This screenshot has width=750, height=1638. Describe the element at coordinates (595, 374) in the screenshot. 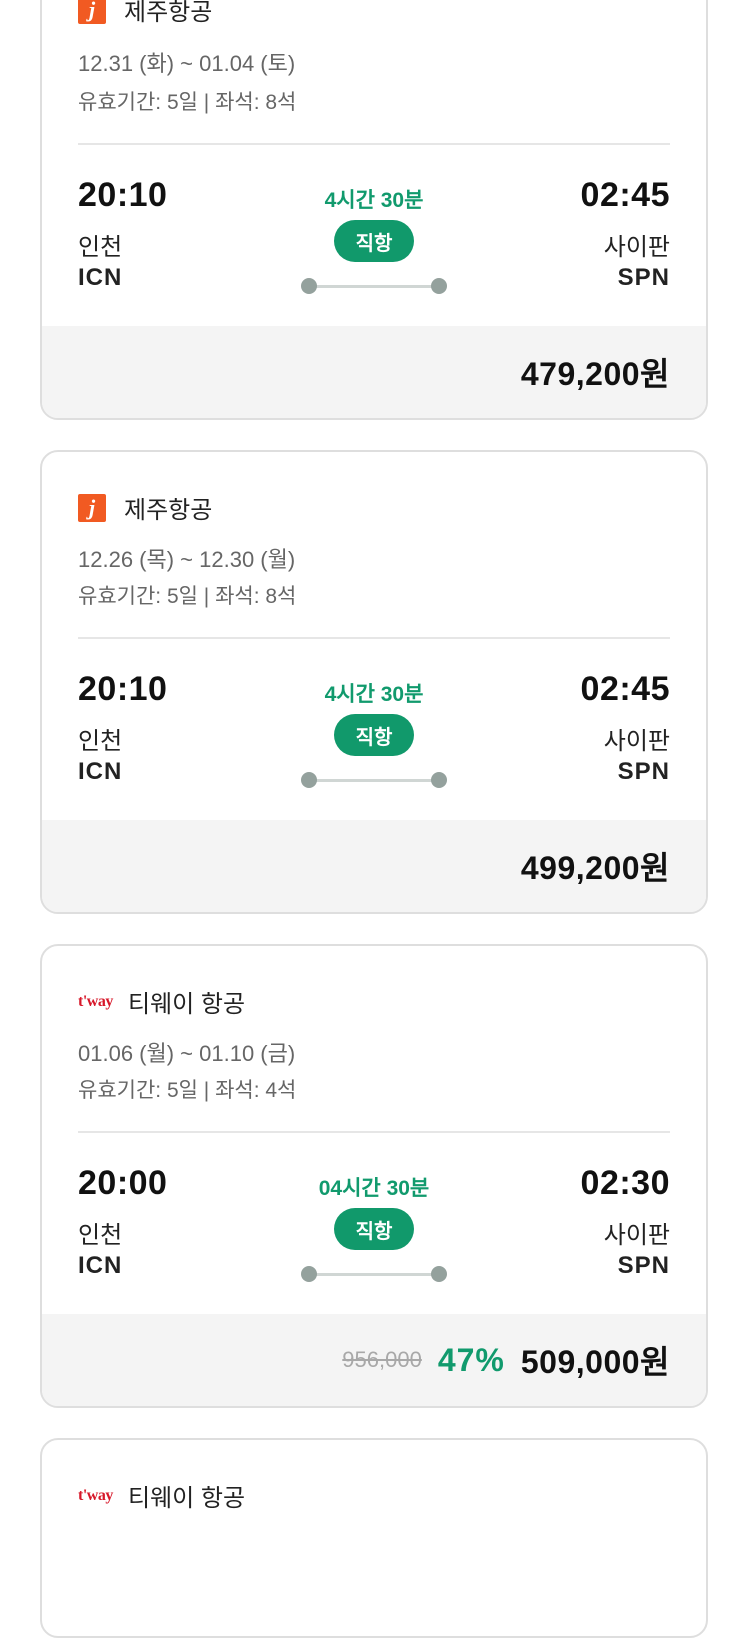

I see `price: 479,200원` at that location.